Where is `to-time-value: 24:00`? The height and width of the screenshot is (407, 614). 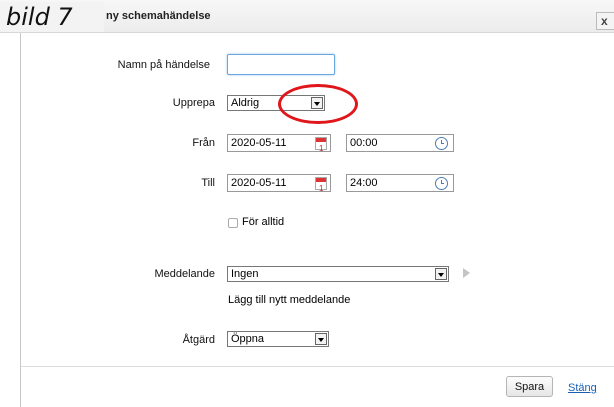 to-time-value: 24:00 is located at coordinates (364, 183).